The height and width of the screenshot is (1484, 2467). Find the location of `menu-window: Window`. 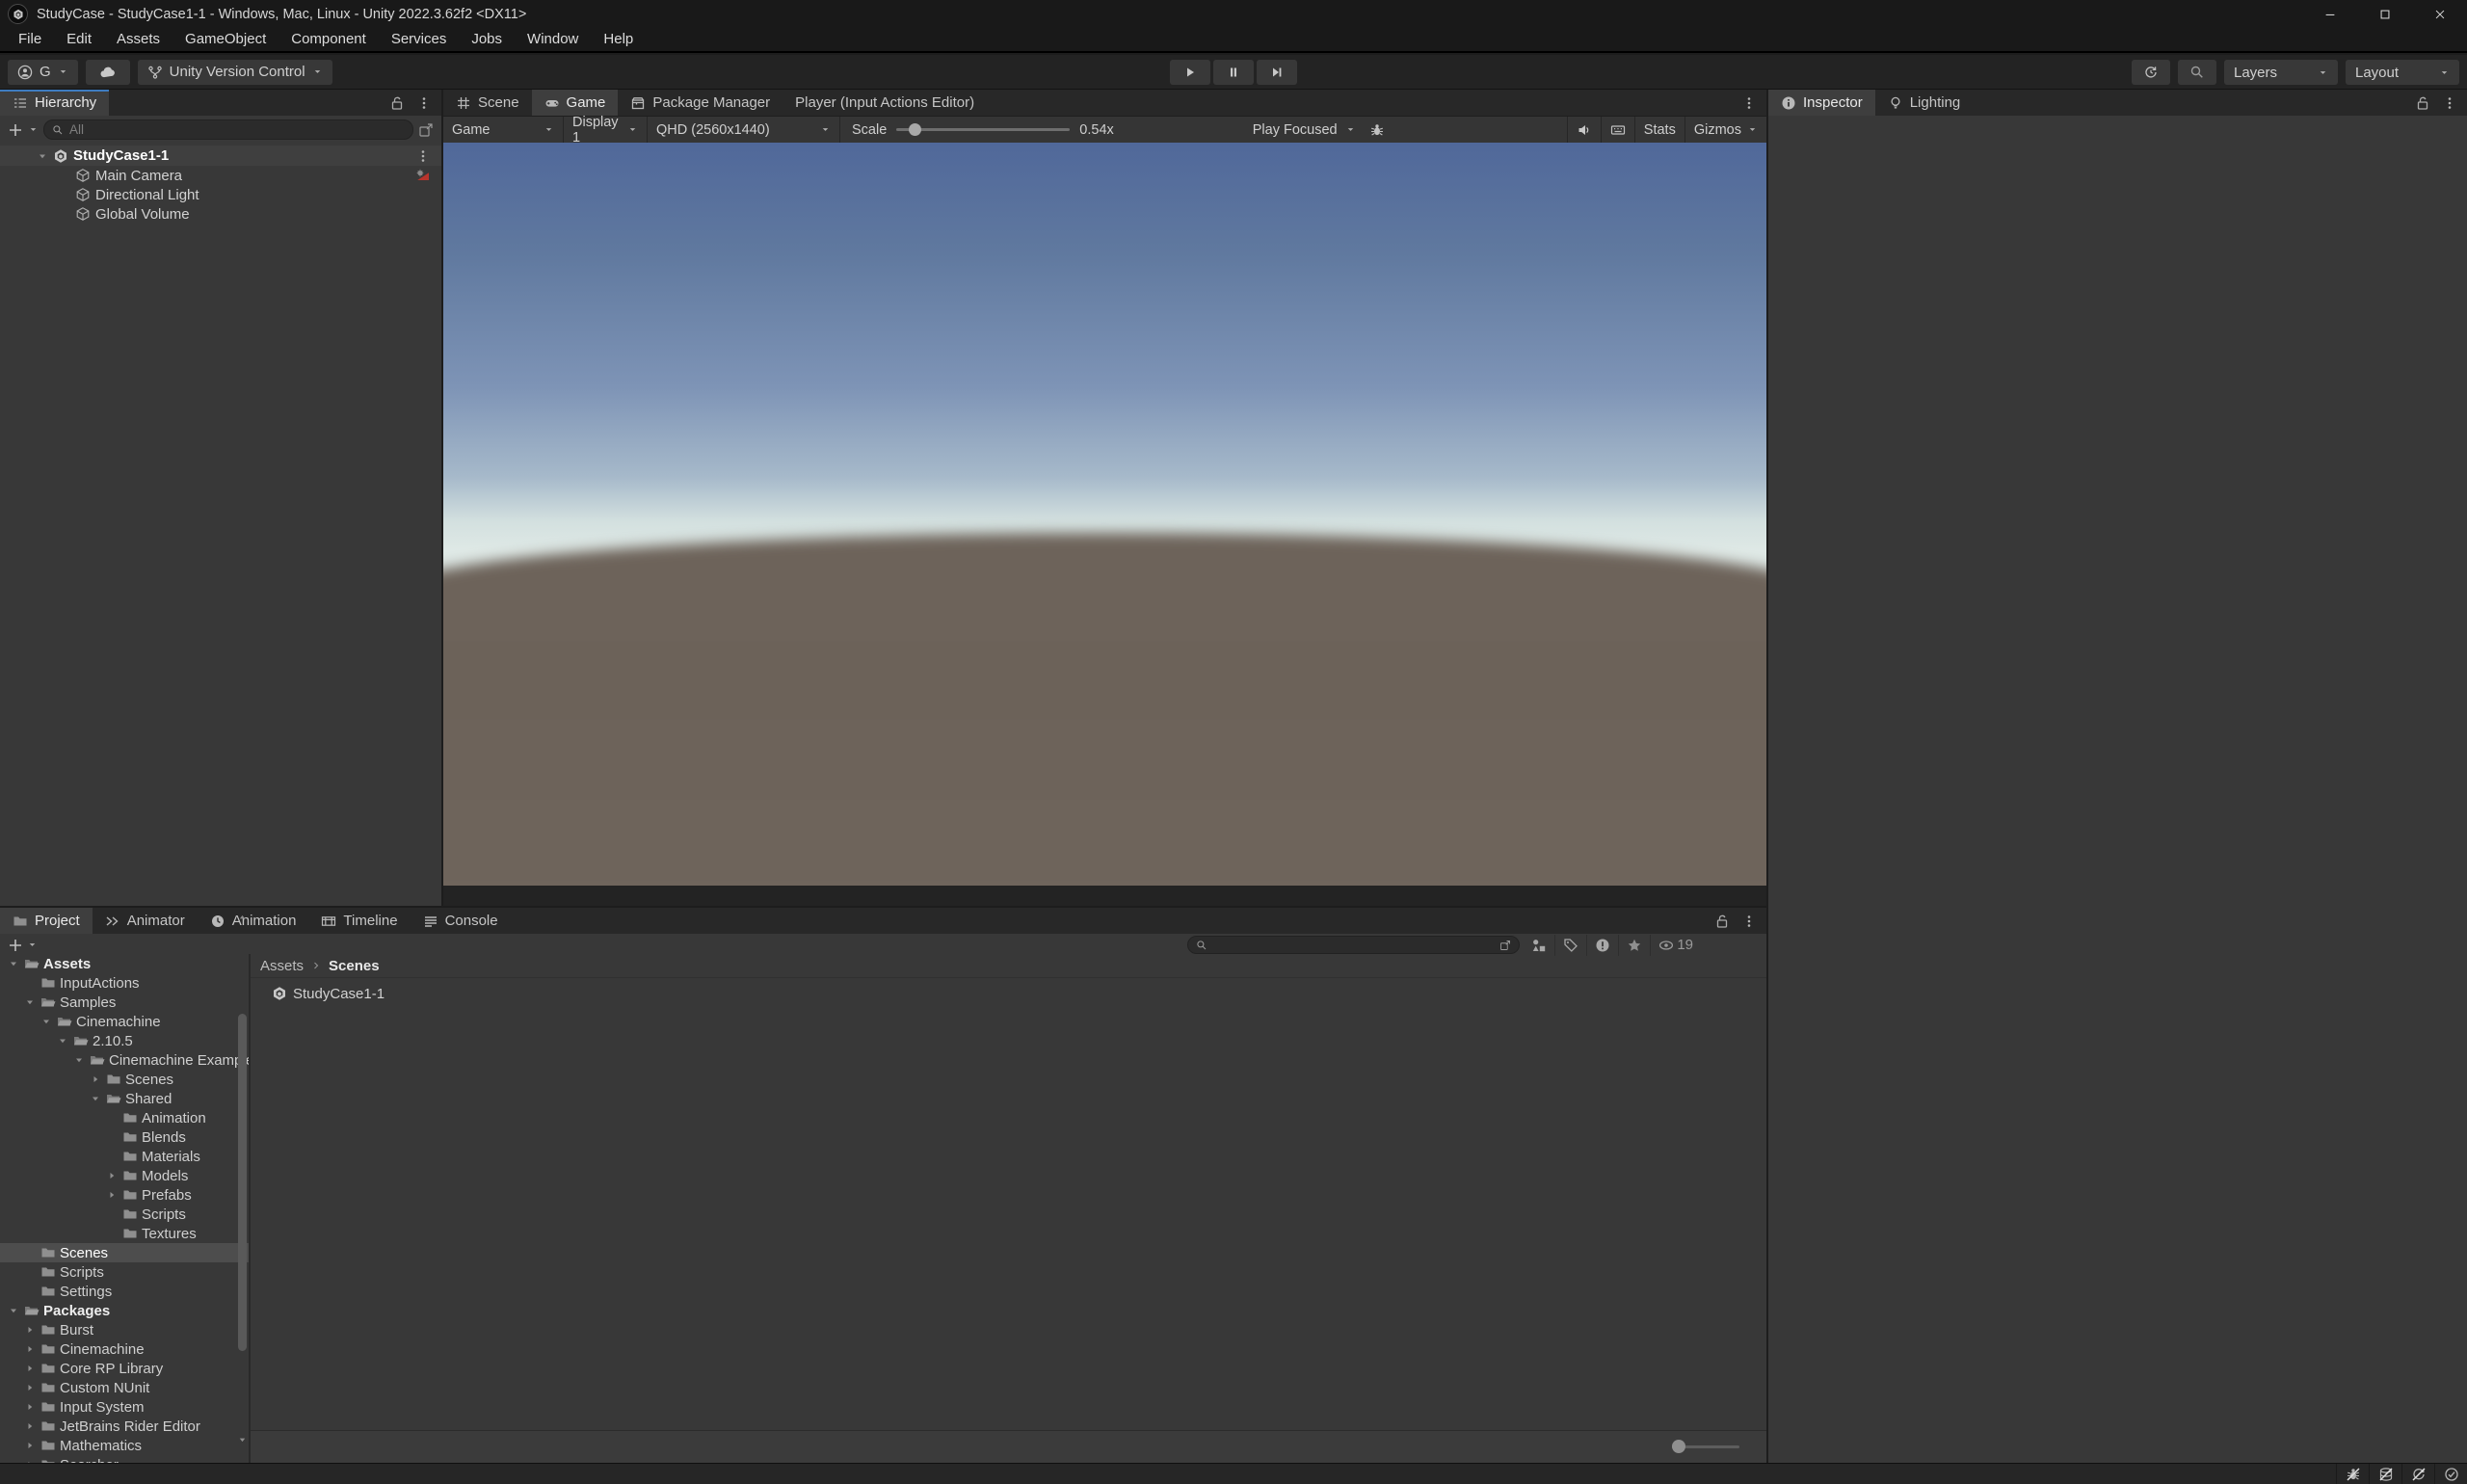

menu-window: Window is located at coordinates (553, 39).